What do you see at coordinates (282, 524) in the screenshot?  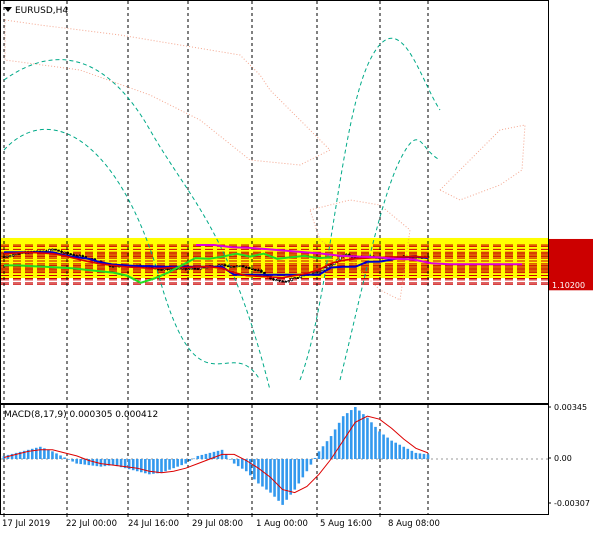 I see `time-axis-label: 1 Aug 00:00` at bounding box center [282, 524].